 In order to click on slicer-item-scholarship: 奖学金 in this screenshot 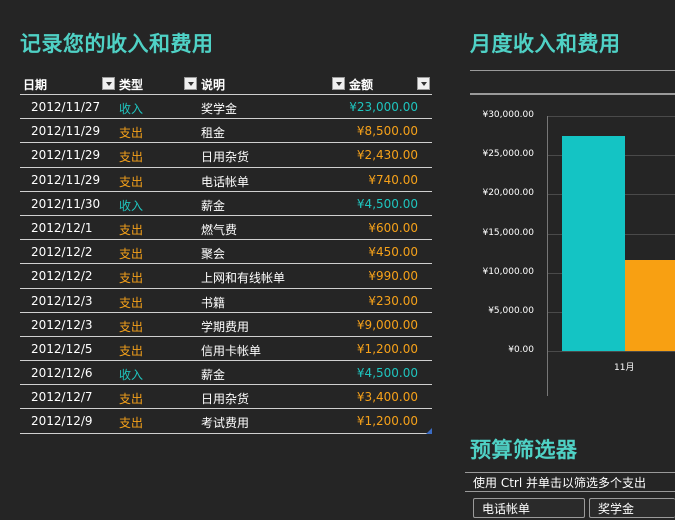, I will do `click(632, 508)`.